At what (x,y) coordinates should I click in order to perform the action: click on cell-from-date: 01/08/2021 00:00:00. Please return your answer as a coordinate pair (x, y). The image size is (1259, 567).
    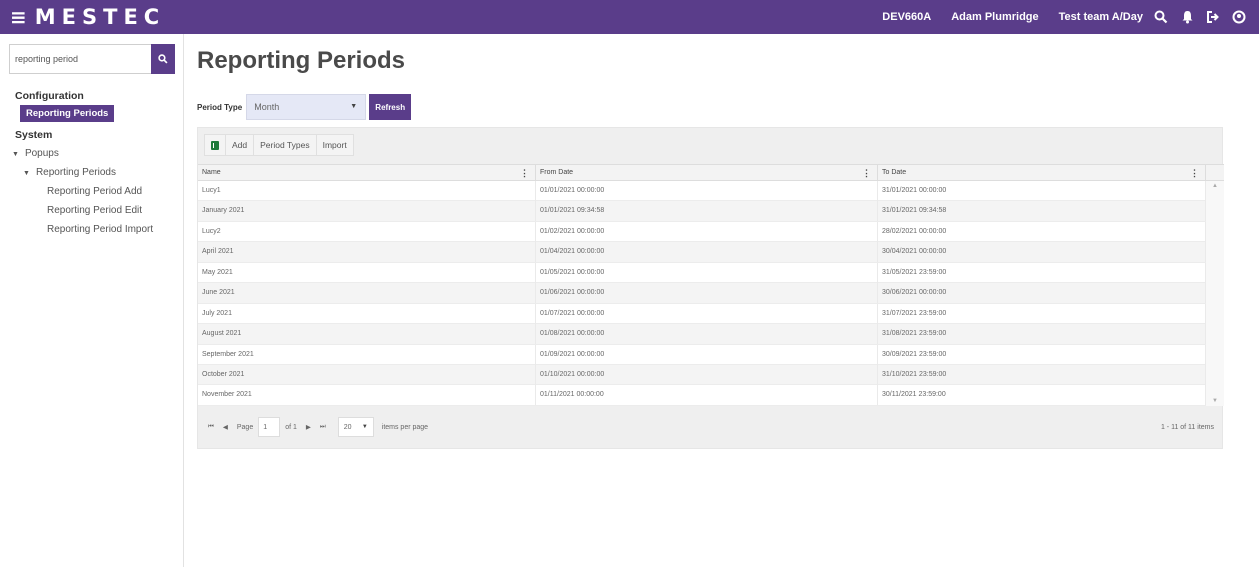
    Looking at the image, I should click on (707, 334).